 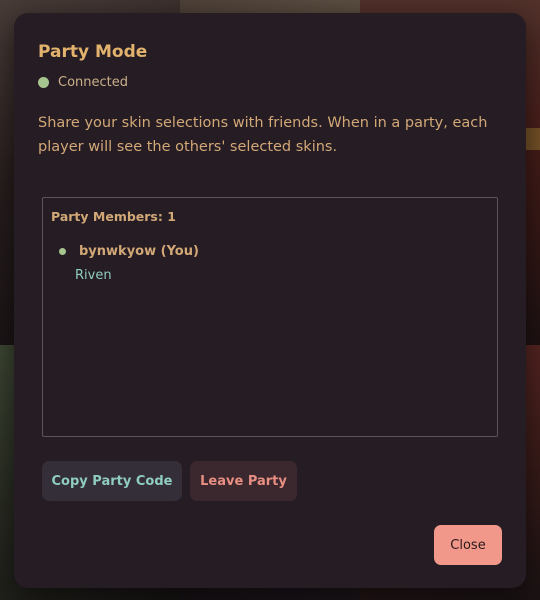 I want to click on status-label: Connected, so click(x=93, y=82).